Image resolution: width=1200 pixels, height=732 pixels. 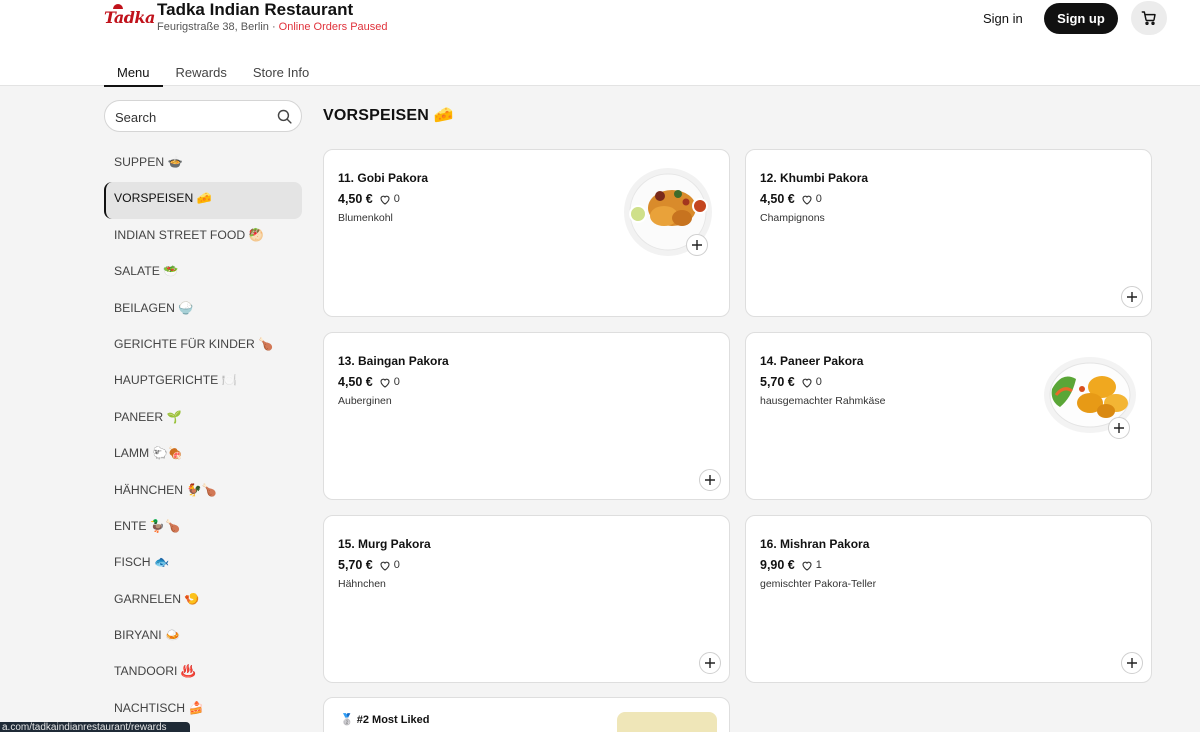 What do you see at coordinates (203, 528) in the screenshot?
I see `category-item-ente: ENTE 🦆🍗` at bounding box center [203, 528].